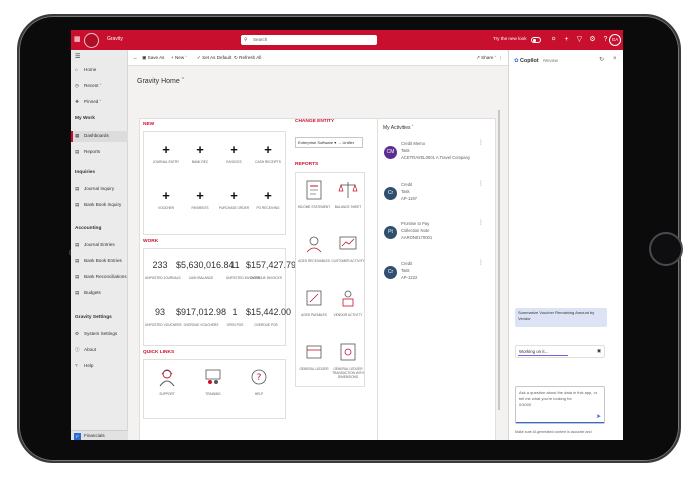 The height and width of the screenshot is (477, 700). Describe the element at coordinates (486, 58) in the screenshot. I see `share-button: ↗ Share ˇ` at that location.